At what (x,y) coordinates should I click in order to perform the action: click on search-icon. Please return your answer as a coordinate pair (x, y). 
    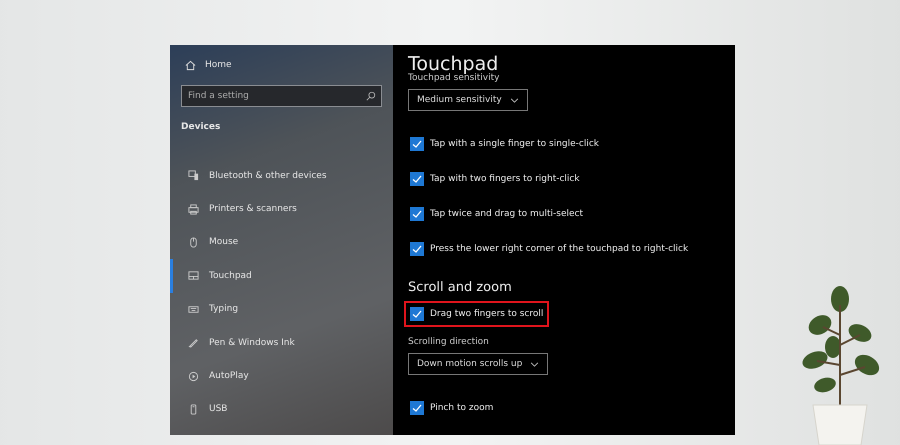
    Looking at the image, I should click on (371, 96).